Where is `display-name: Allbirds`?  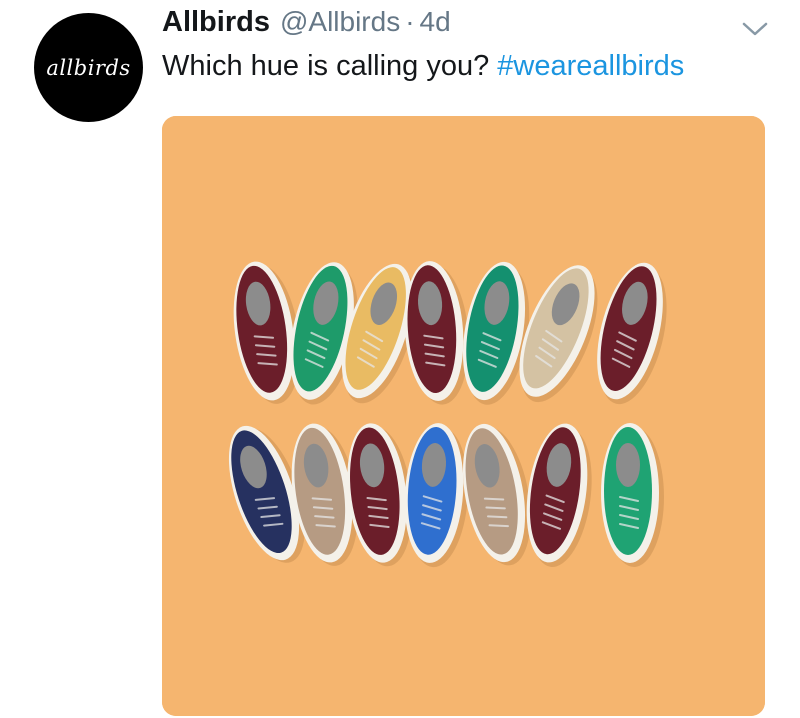
display-name: Allbirds is located at coordinates (216, 22).